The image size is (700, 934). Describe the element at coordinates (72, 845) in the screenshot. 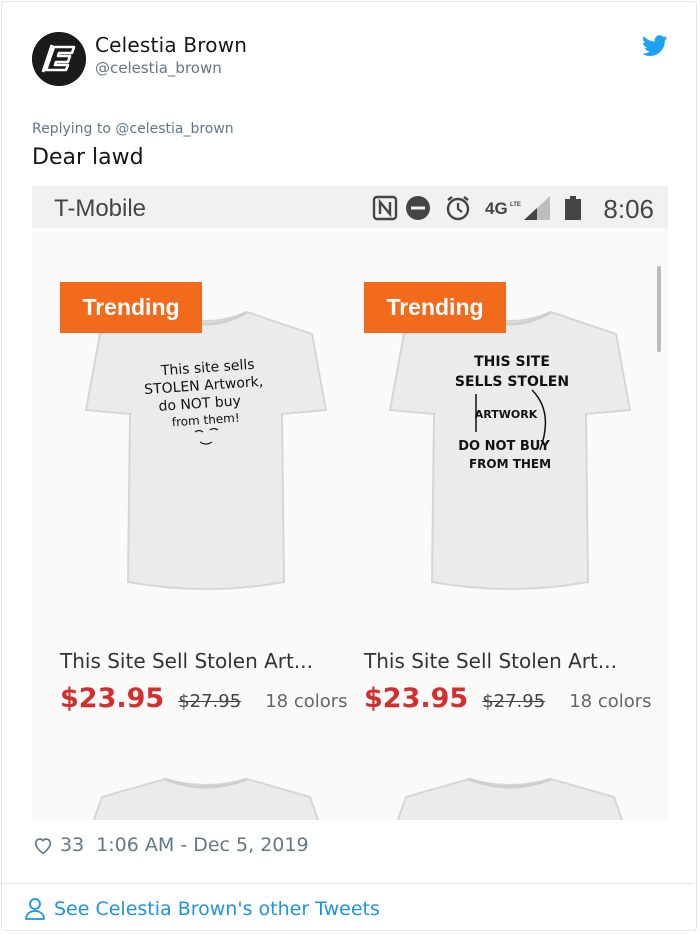

I see `like-count: 33` at that location.